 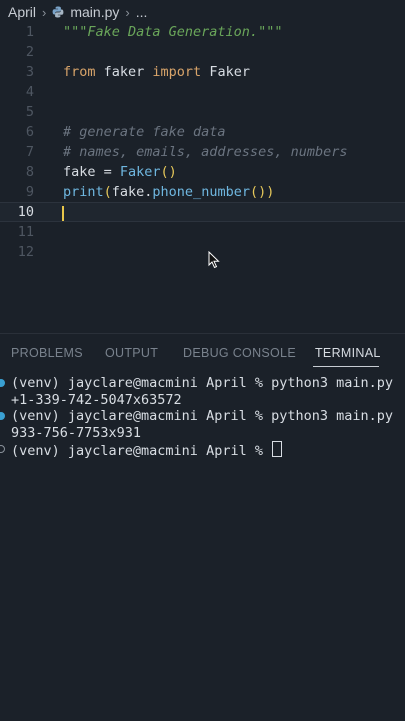 I want to click on line-number: 1, so click(x=29, y=32).